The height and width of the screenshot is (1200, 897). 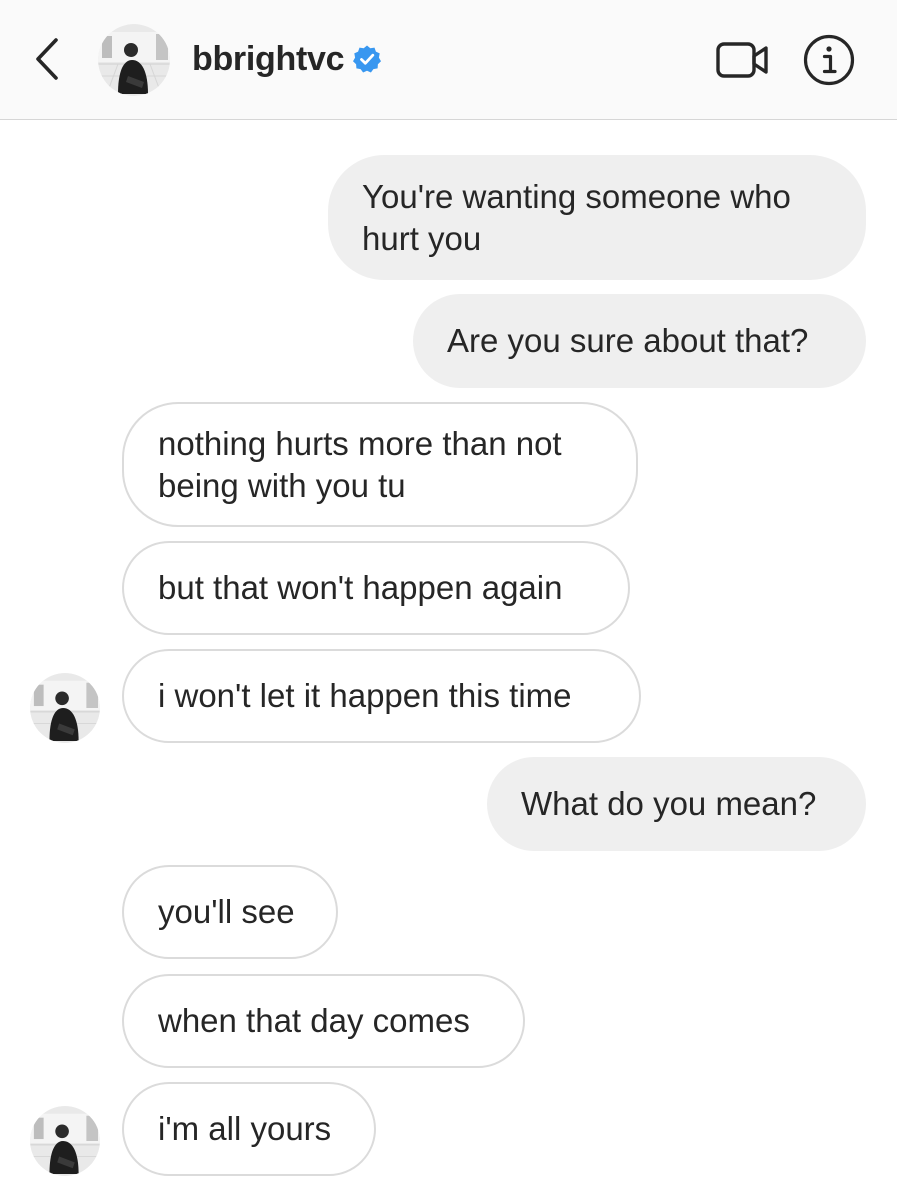 I want to click on video-camera-icon, so click(x=742, y=60).